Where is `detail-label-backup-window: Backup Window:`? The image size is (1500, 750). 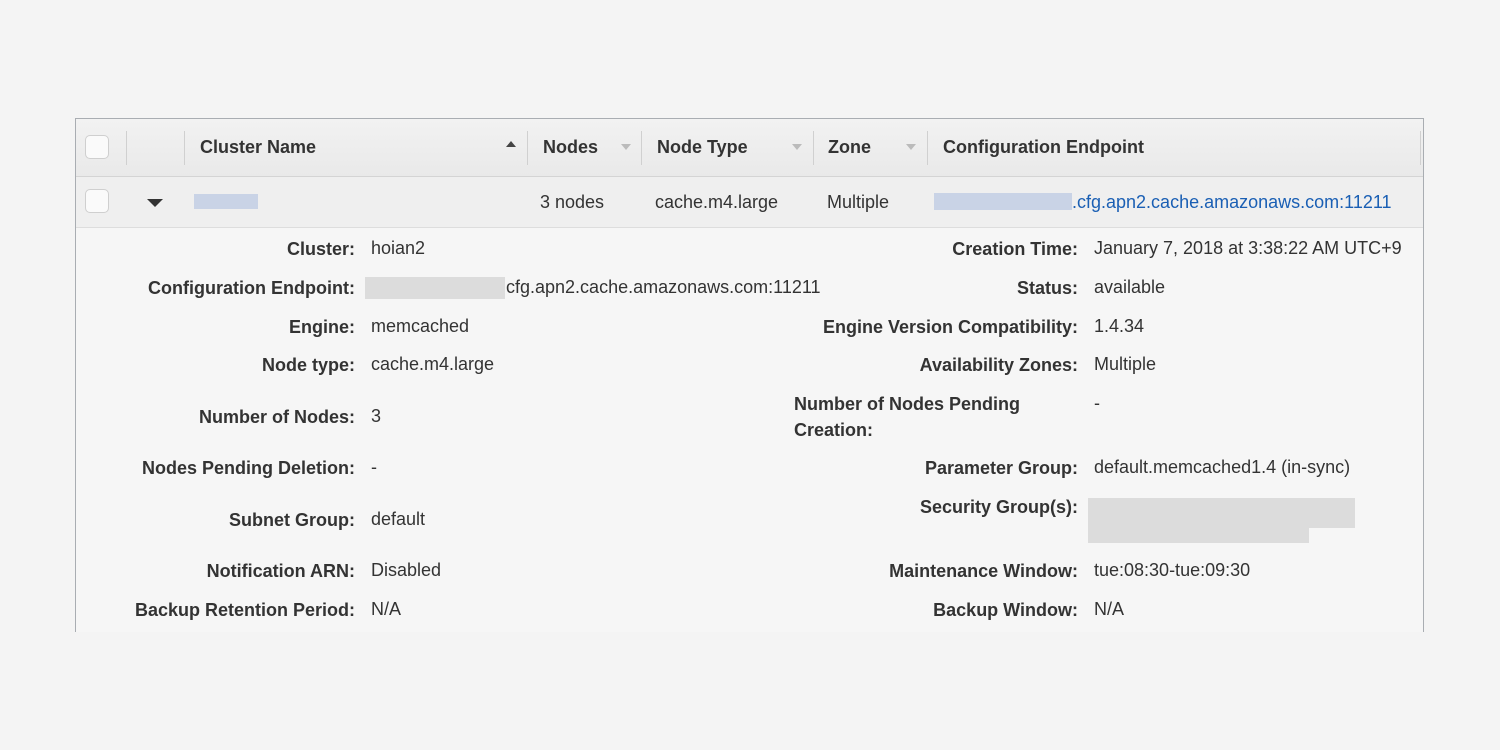 detail-label-backup-window: Backup Window: is located at coordinates (1005, 610).